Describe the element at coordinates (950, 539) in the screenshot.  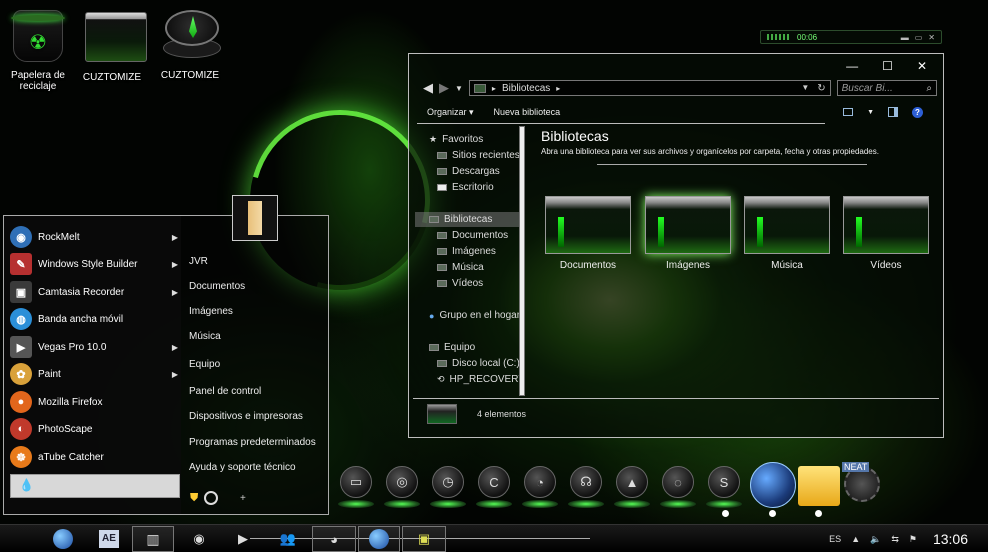
I see `clock: 13:06` at that location.